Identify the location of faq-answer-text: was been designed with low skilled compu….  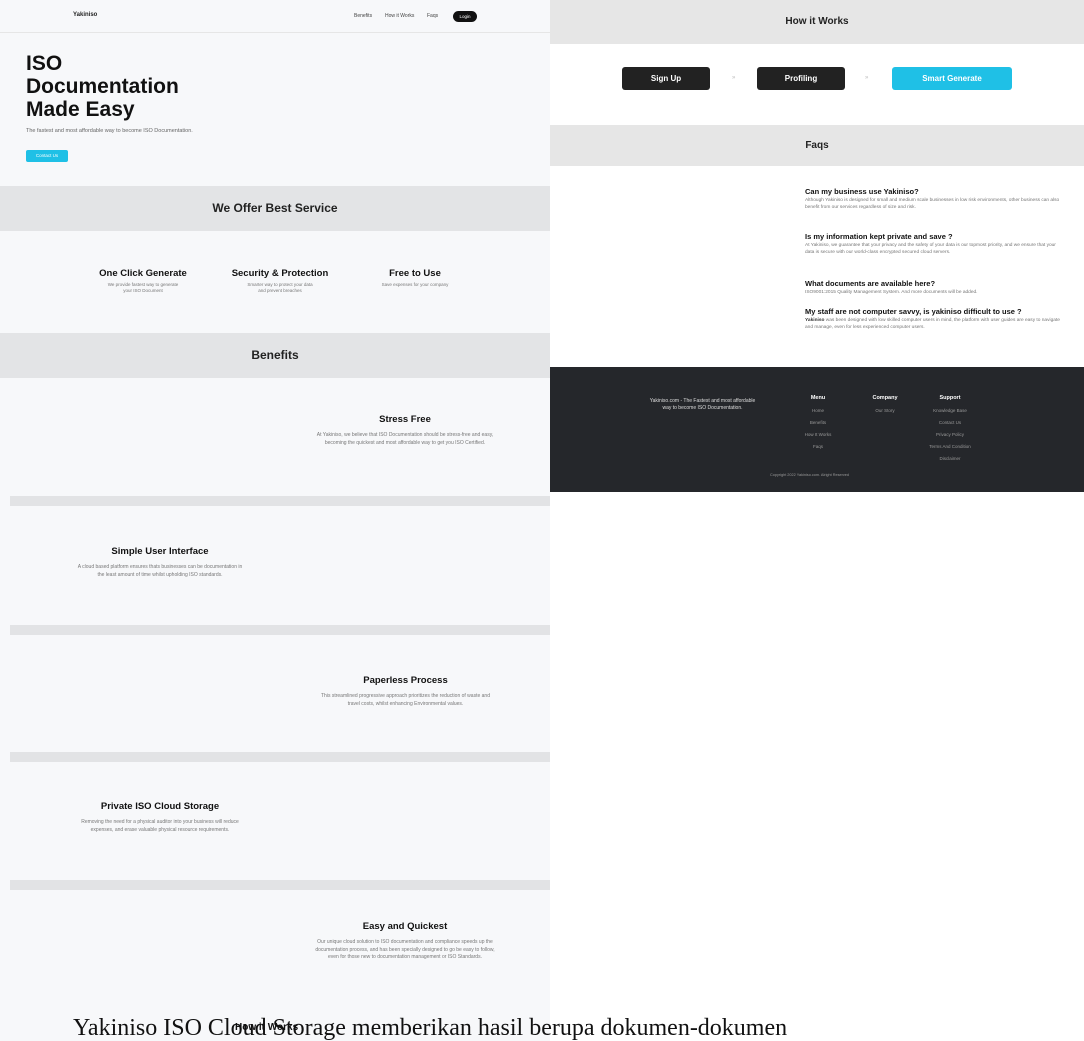
(932, 324).